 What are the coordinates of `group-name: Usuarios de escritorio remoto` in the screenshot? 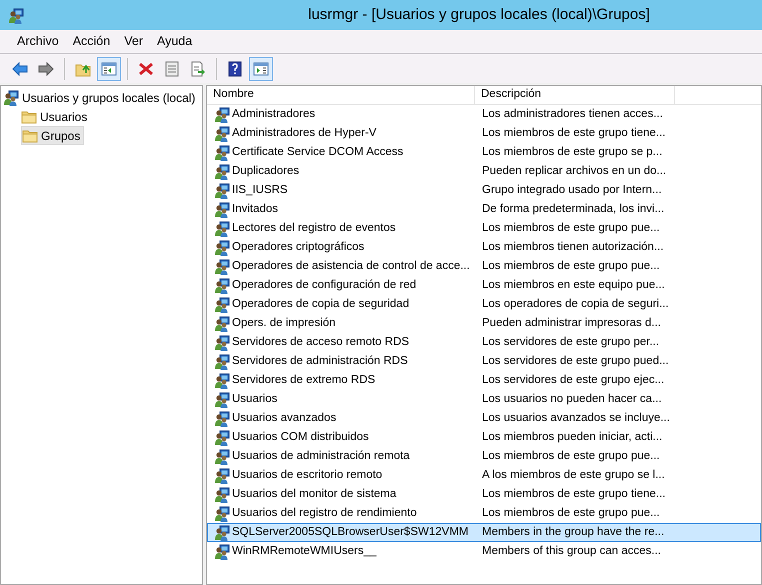 It's located at (307, 475).